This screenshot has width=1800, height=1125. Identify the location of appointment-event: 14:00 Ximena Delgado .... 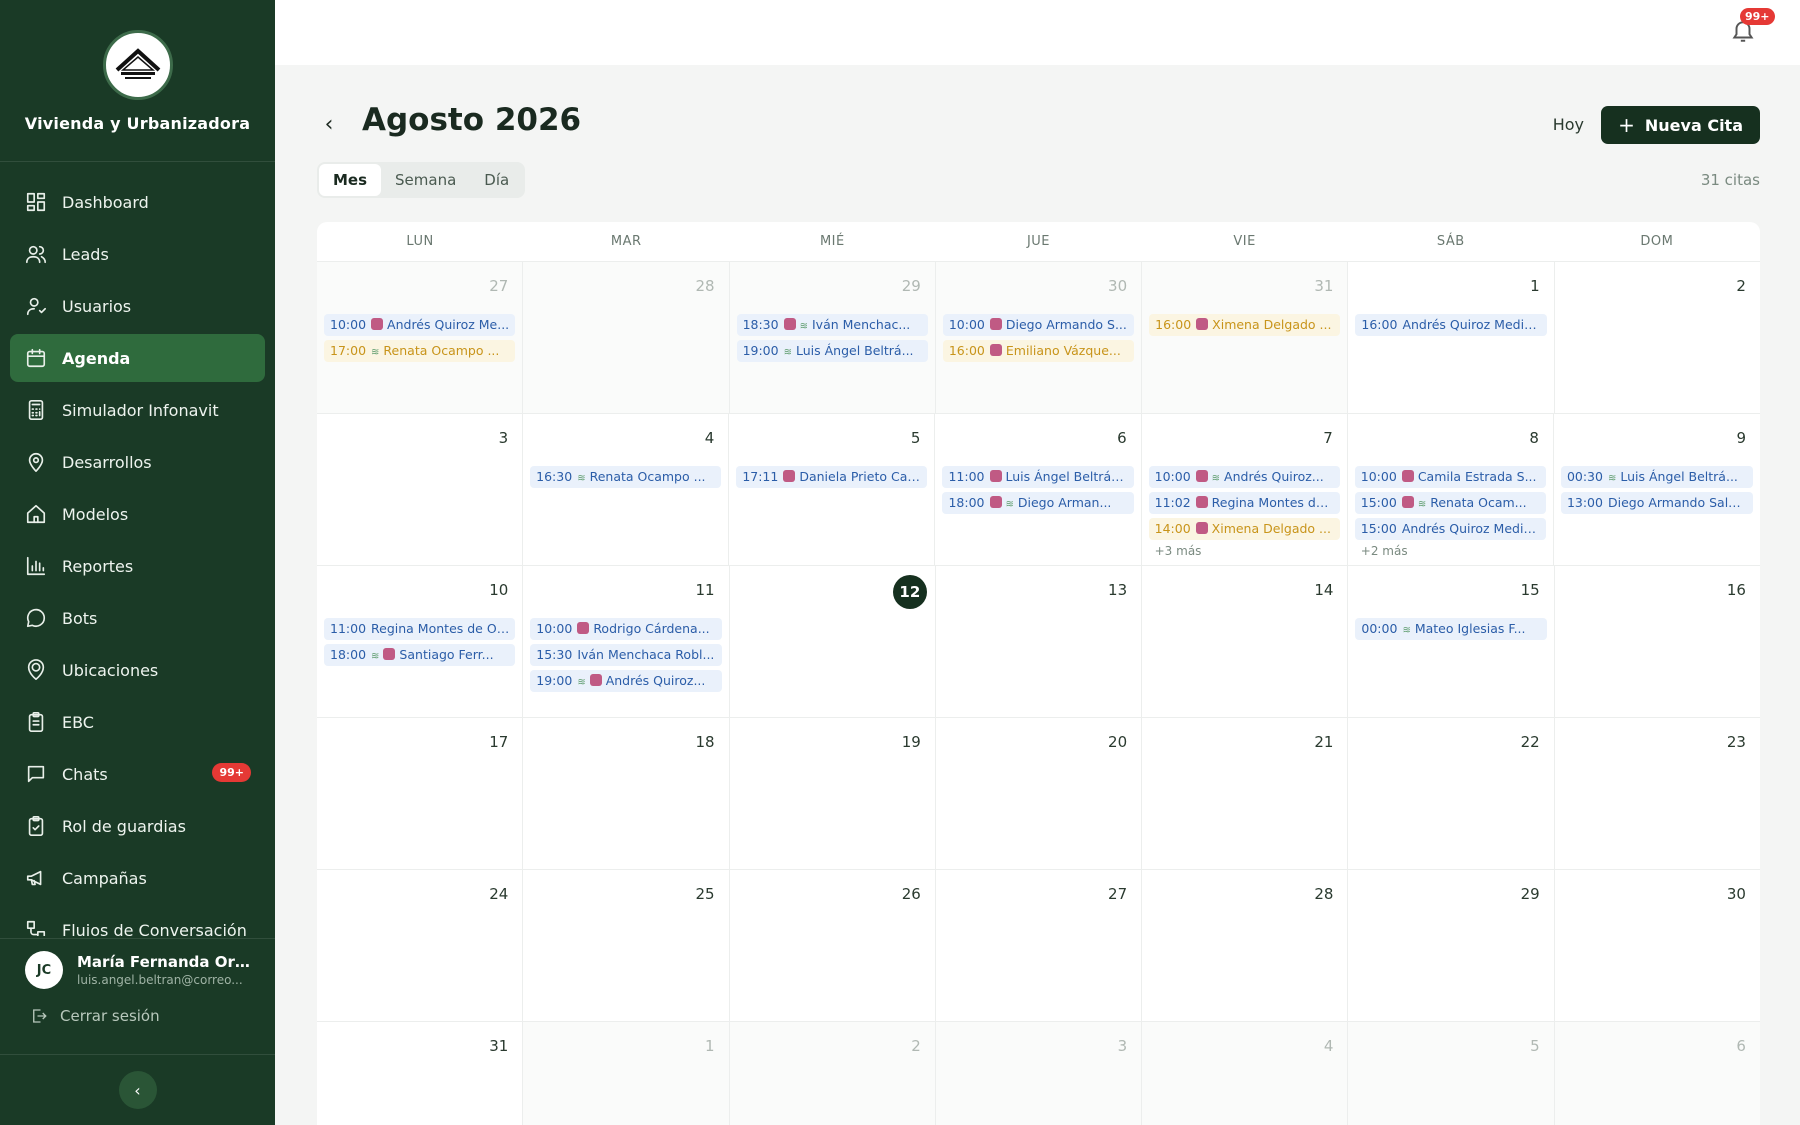
(1244, 529).